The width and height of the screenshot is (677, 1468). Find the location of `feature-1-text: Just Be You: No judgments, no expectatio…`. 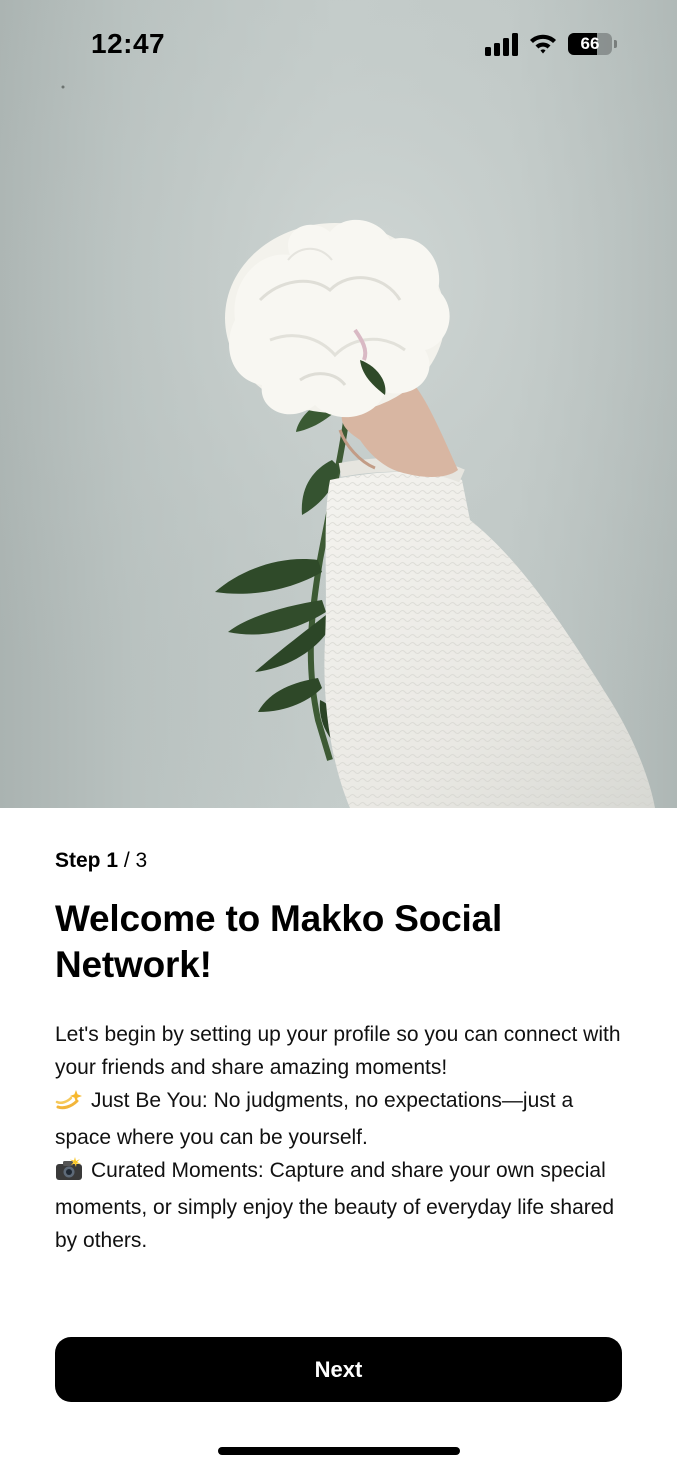

feature-1-text: Just Be You: No judgments, no expectatio… is located at coordinates (314, 1119).